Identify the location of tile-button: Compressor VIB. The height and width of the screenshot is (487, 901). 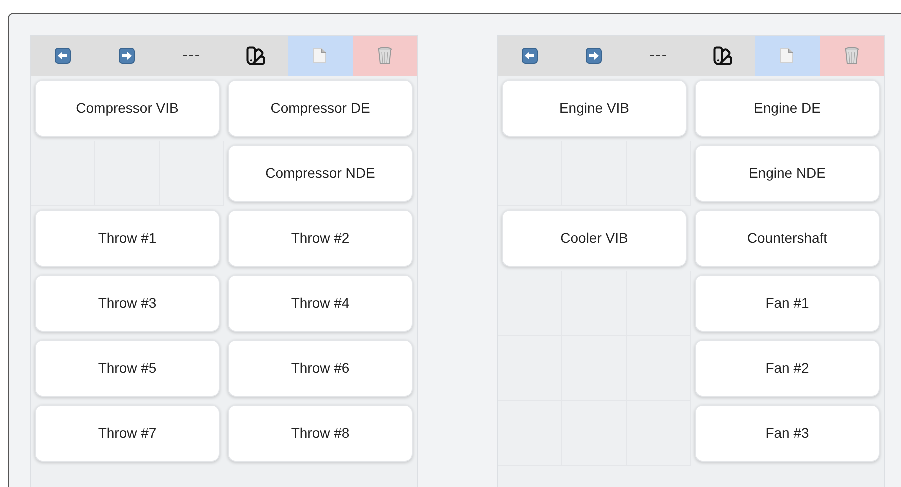
(127, 108).